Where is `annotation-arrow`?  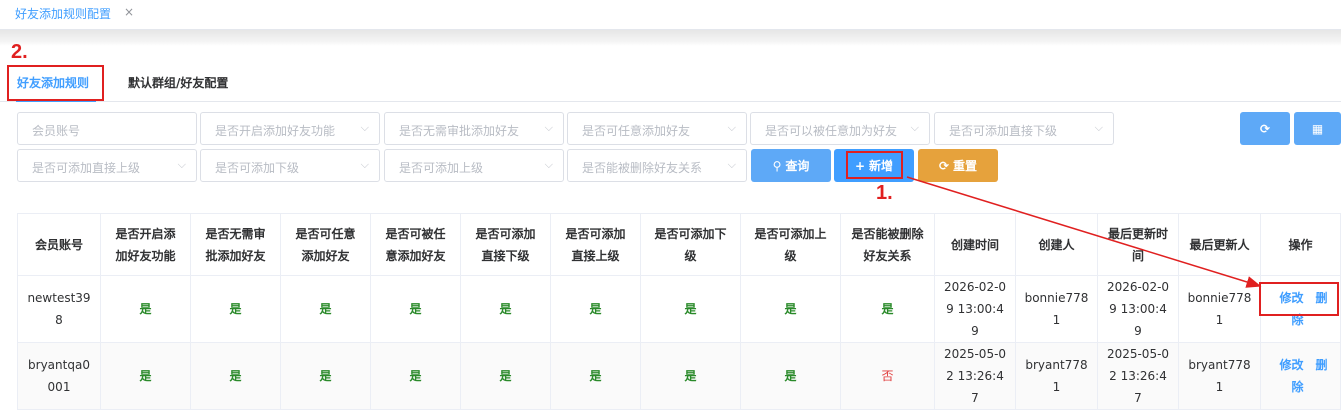
annotation-arrow is located at coordinates (1084, 232).